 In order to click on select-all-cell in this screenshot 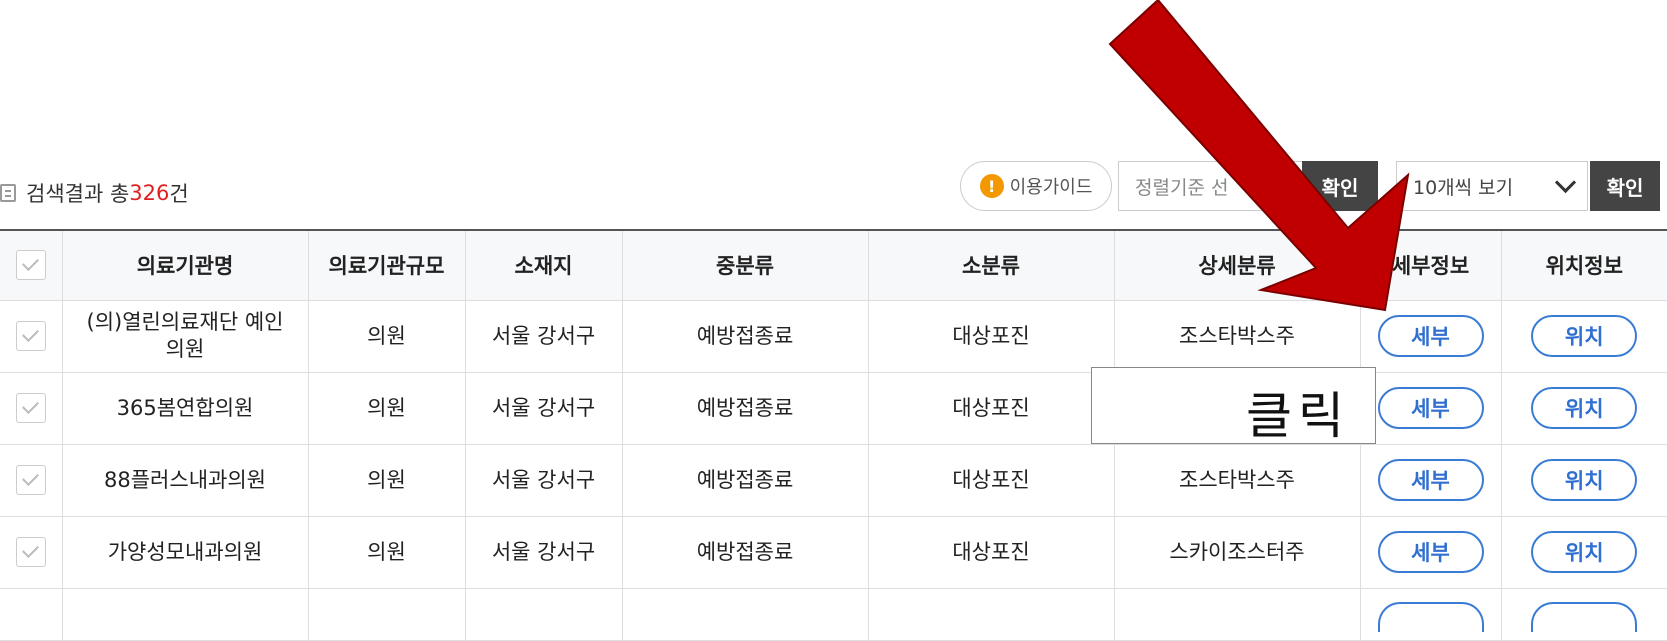, I will do `click(31, 265)`.